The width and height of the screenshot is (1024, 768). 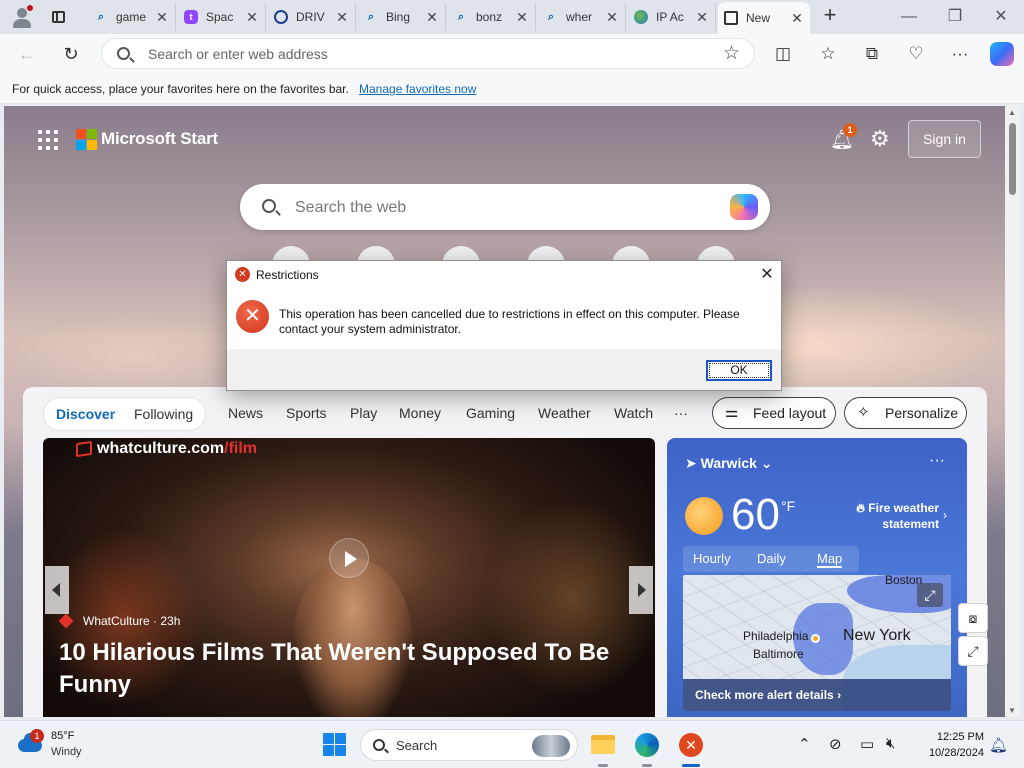 What do you see at coordinates (132, 17) in the screenshot?
I see `tab-0: ⌕ game ✕` at bounding box center [132, 17].